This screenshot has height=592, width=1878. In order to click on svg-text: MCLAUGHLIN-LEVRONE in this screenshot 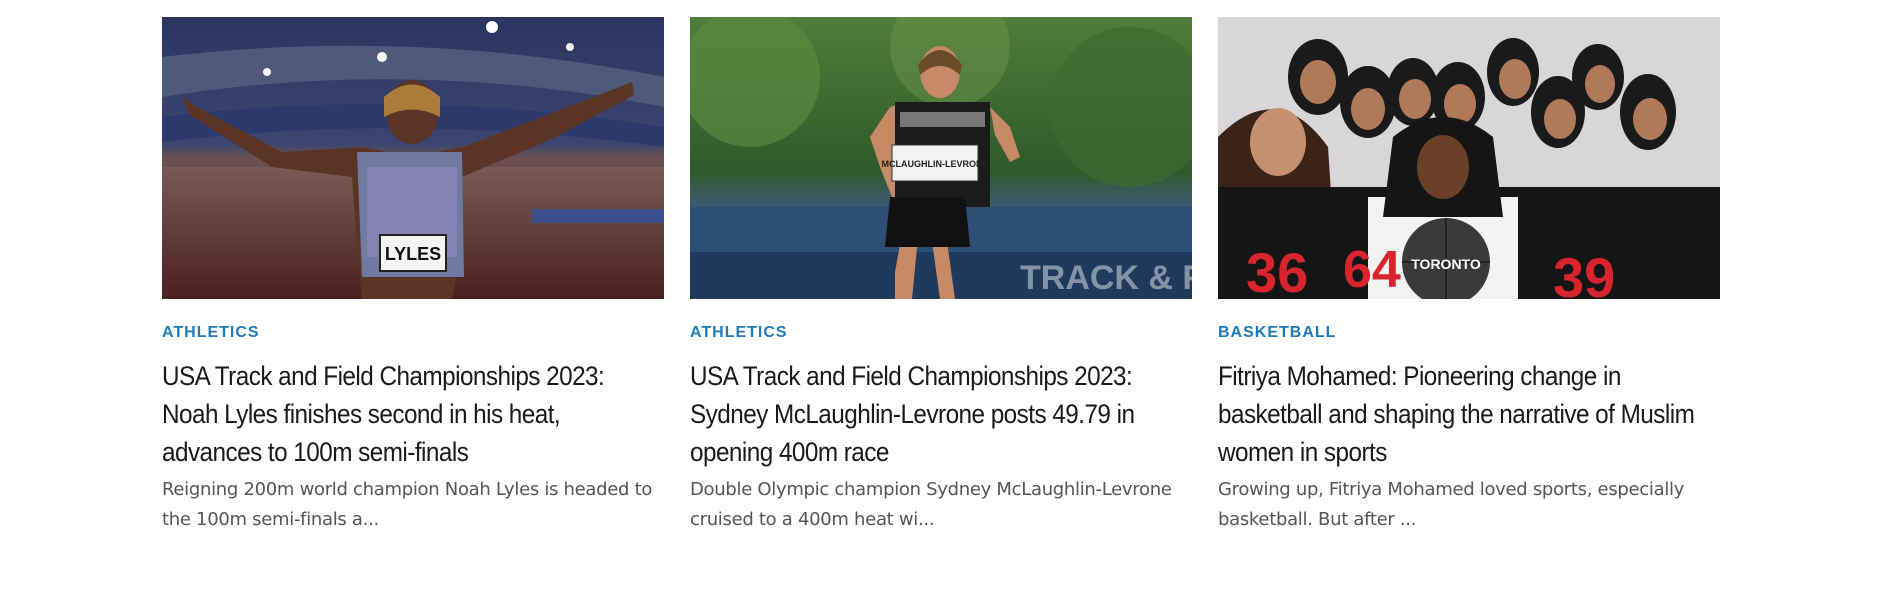, I will do `click(935, 164)`.